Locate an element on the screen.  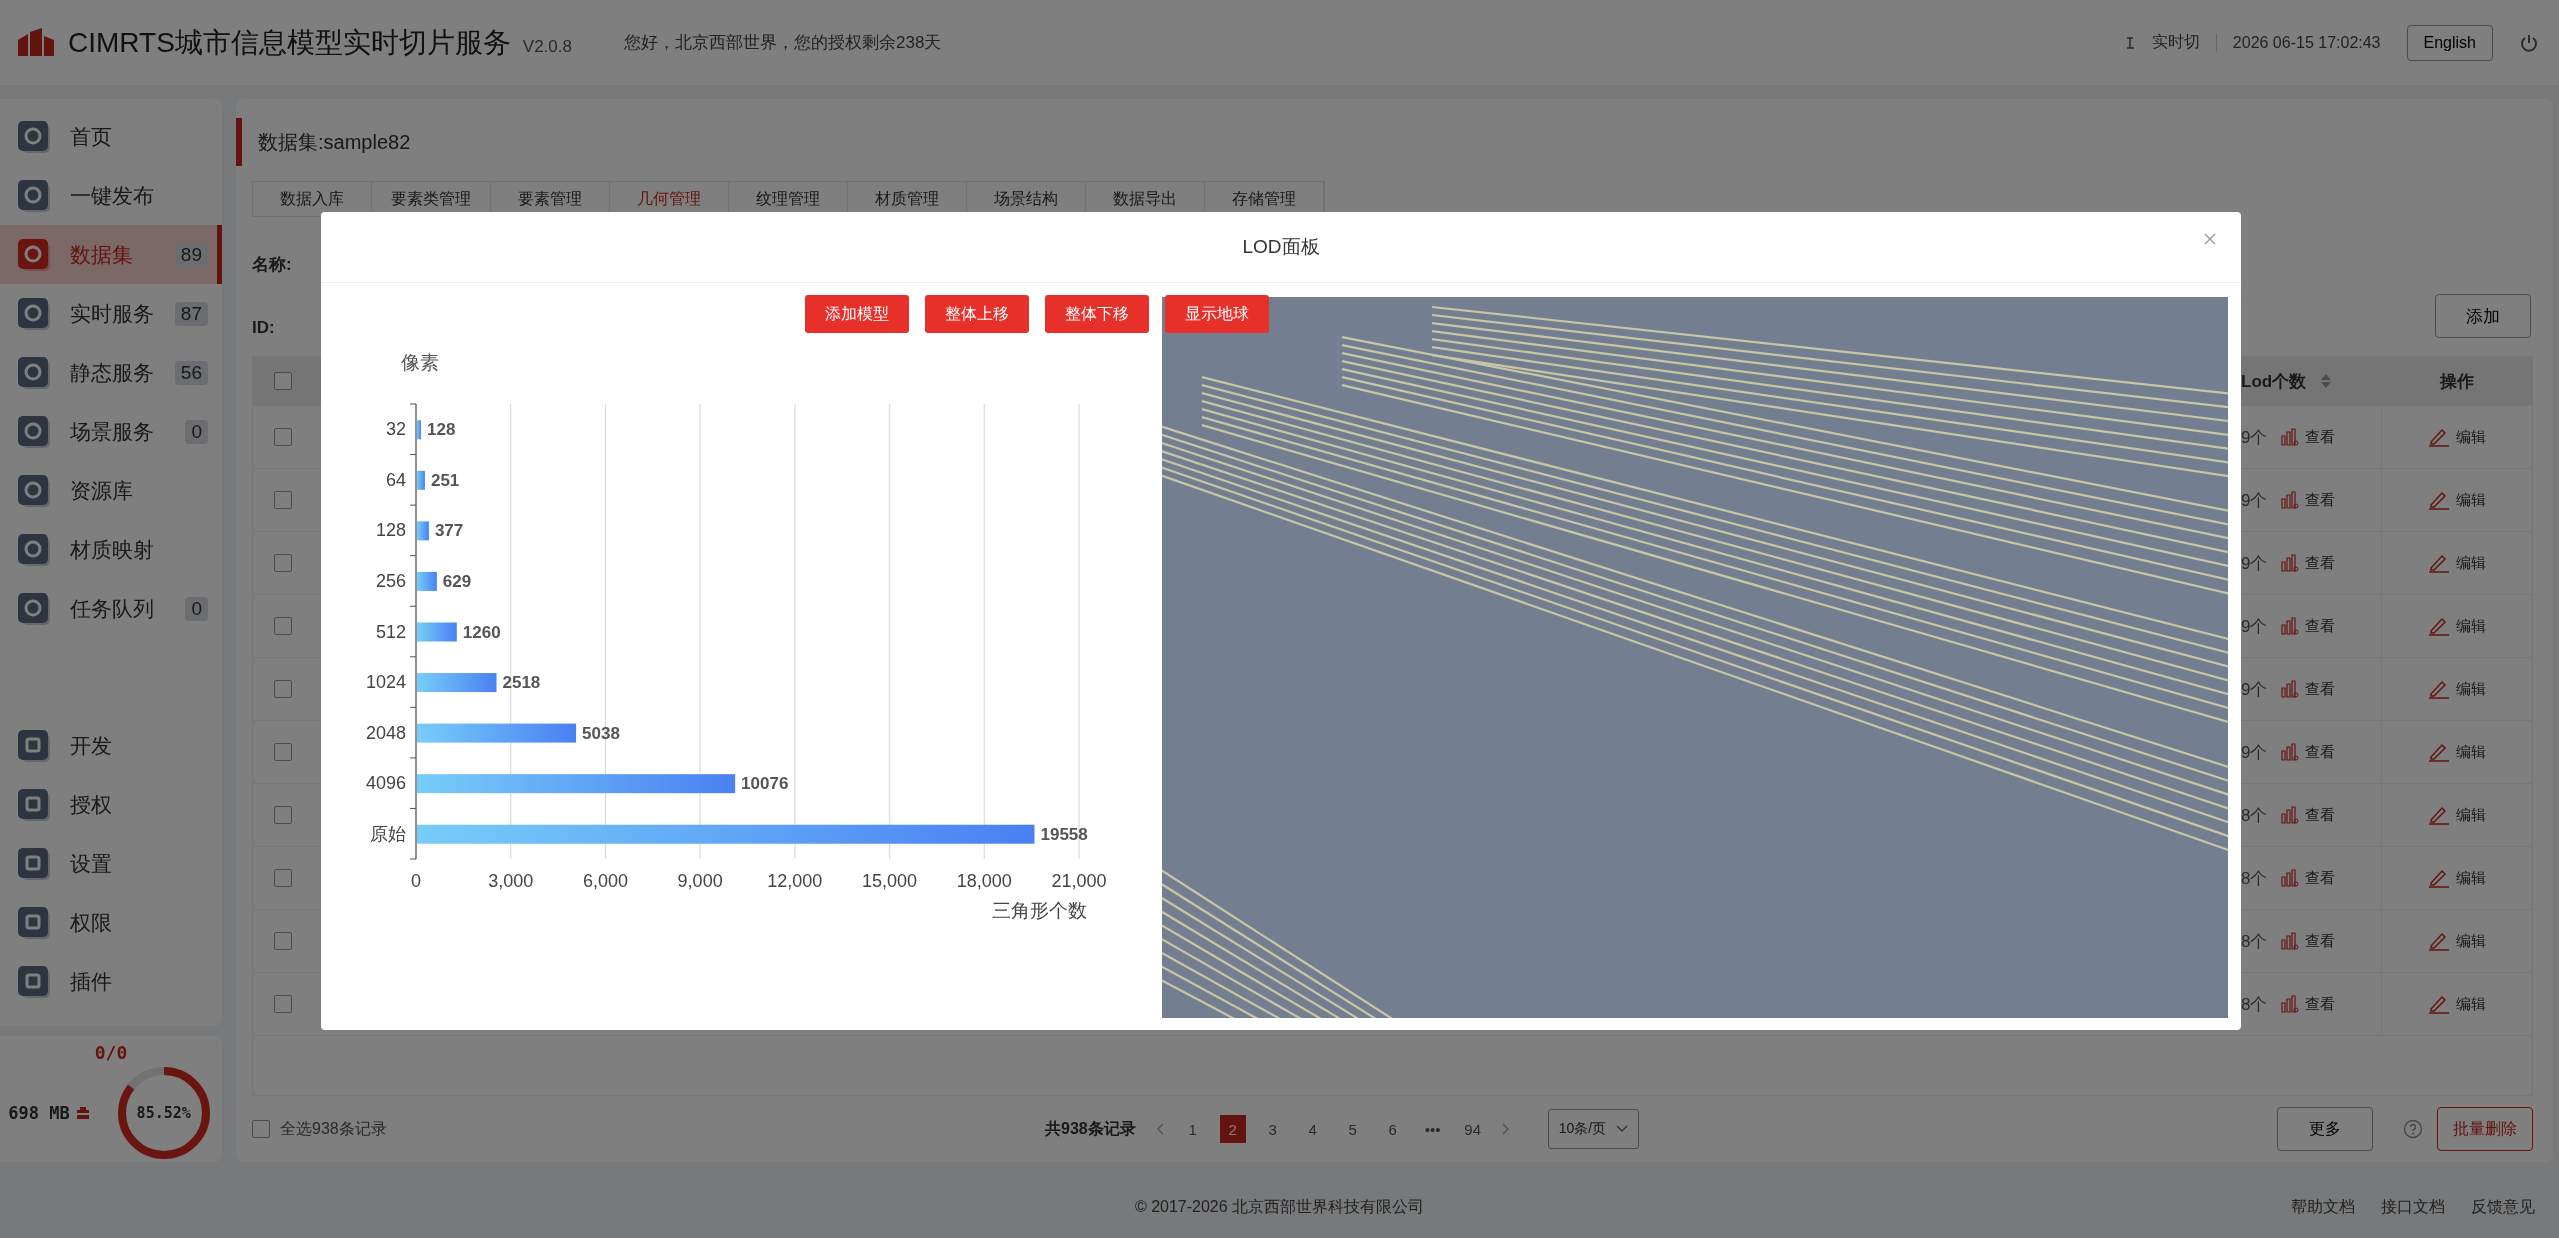
x-tick-label: 3,000 is located at coordinates (511, 881).